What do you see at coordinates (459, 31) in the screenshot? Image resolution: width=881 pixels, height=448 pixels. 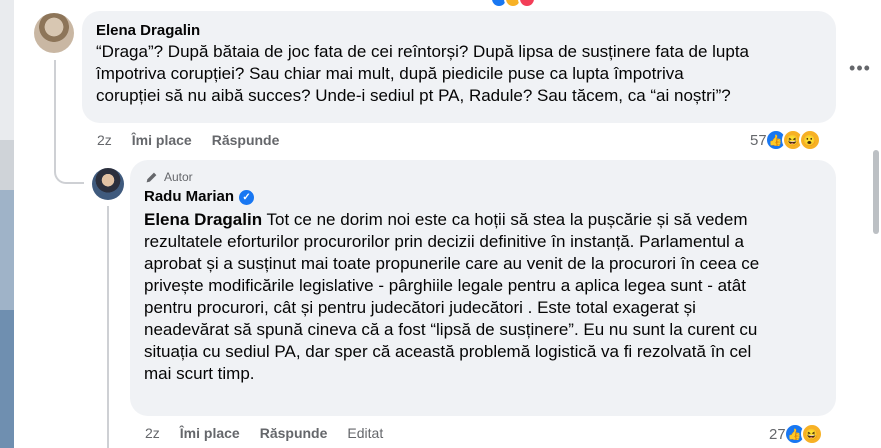 I see `comment-author: Elena Dragalin` at bounding box center [459, 31].